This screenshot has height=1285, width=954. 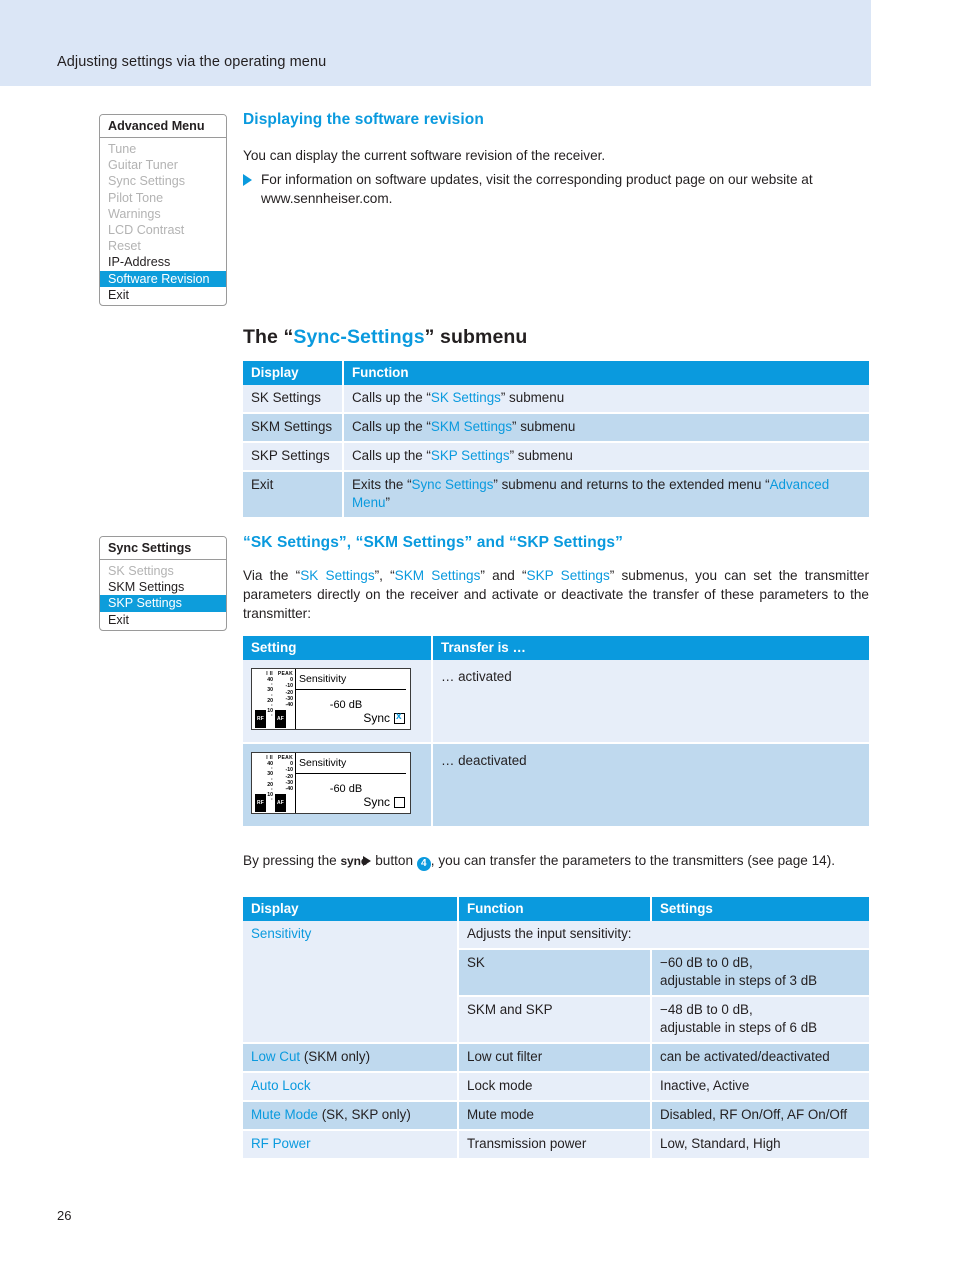 What do you see at coordinates (760, 1058) in the screenshot?
I see `cell-settings: can be activated/deactivated` at bounding box center [760, 1058].